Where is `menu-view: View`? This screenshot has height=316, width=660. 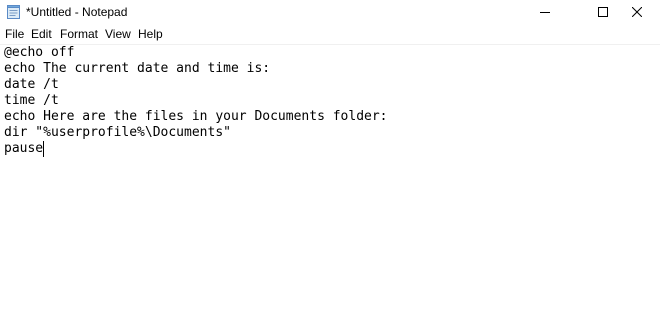 menu-view: View is located at coordinates (118, 34).